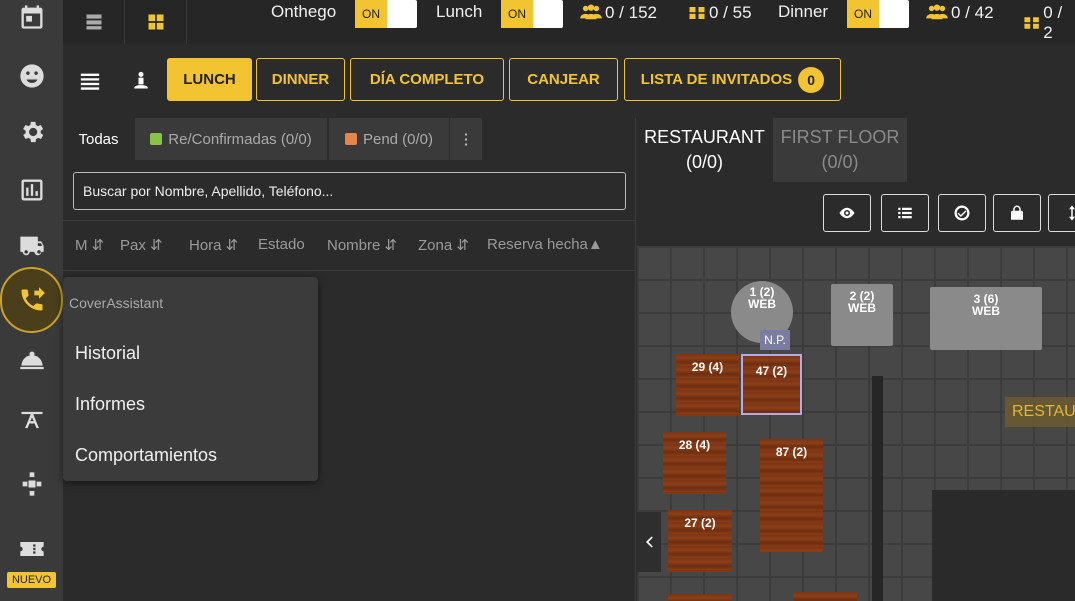 Image resolution: width=1075 pixels, height=601 pixels. I want to click on col-reserva-hecha: Reserva hecha▲, so click(545, 244).